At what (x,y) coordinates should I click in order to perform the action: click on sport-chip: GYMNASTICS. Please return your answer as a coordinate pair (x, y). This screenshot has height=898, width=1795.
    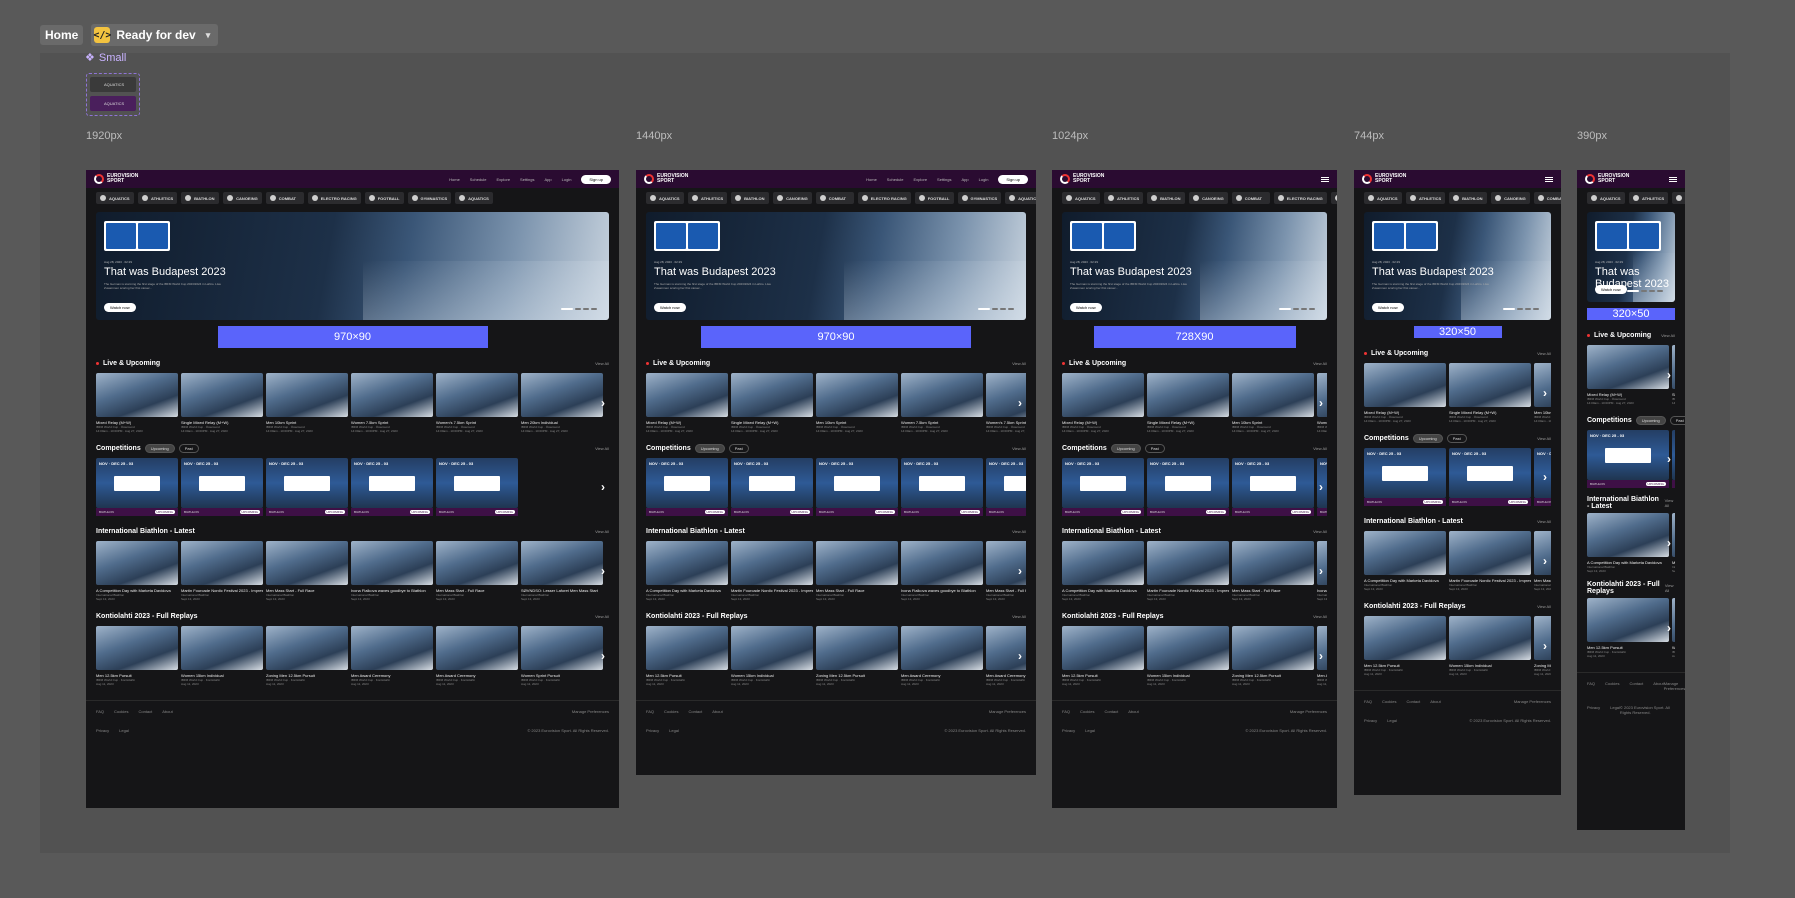
    Looking at the image, I should click on (979, 198).